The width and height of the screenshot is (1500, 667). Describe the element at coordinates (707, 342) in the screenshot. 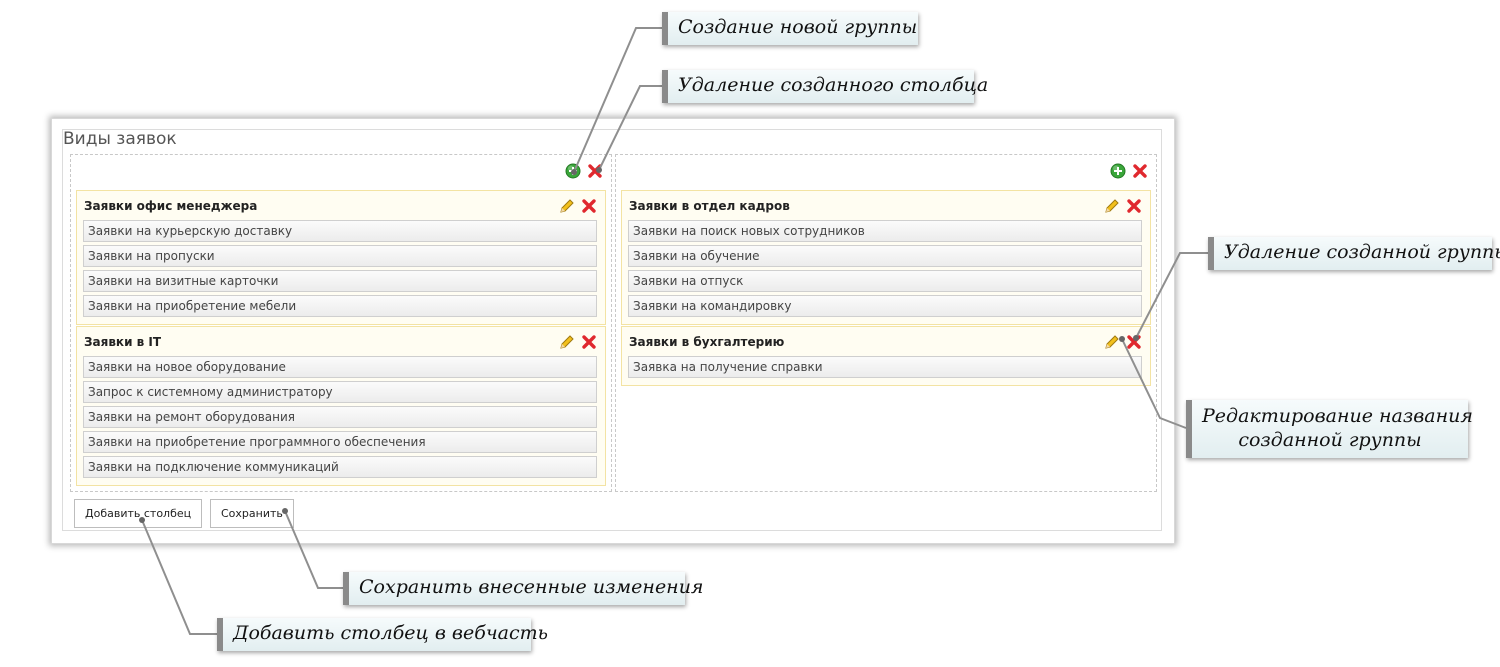

I see `group-title: Заявки в бухгалтерию` at that location.